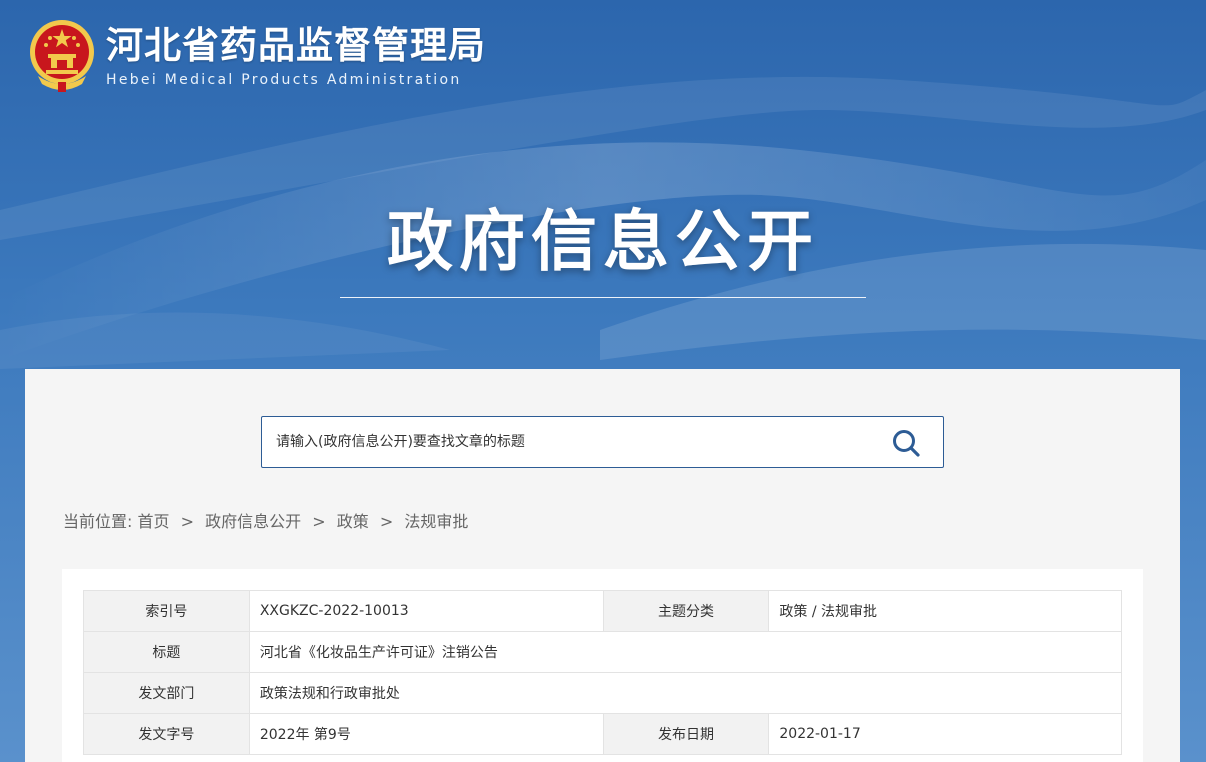 Image resolution: width=1206 pixels, height=762 pixels. I want to click on index-value: XXGKZC-2022-10013, so click(426, 611).